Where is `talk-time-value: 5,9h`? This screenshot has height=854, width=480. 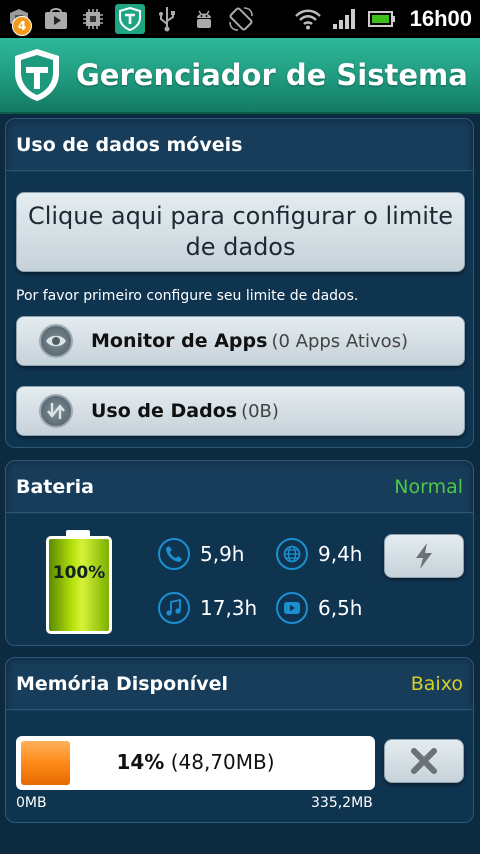 talk-time-value: 5,9h is located at coordinates (222, 554).